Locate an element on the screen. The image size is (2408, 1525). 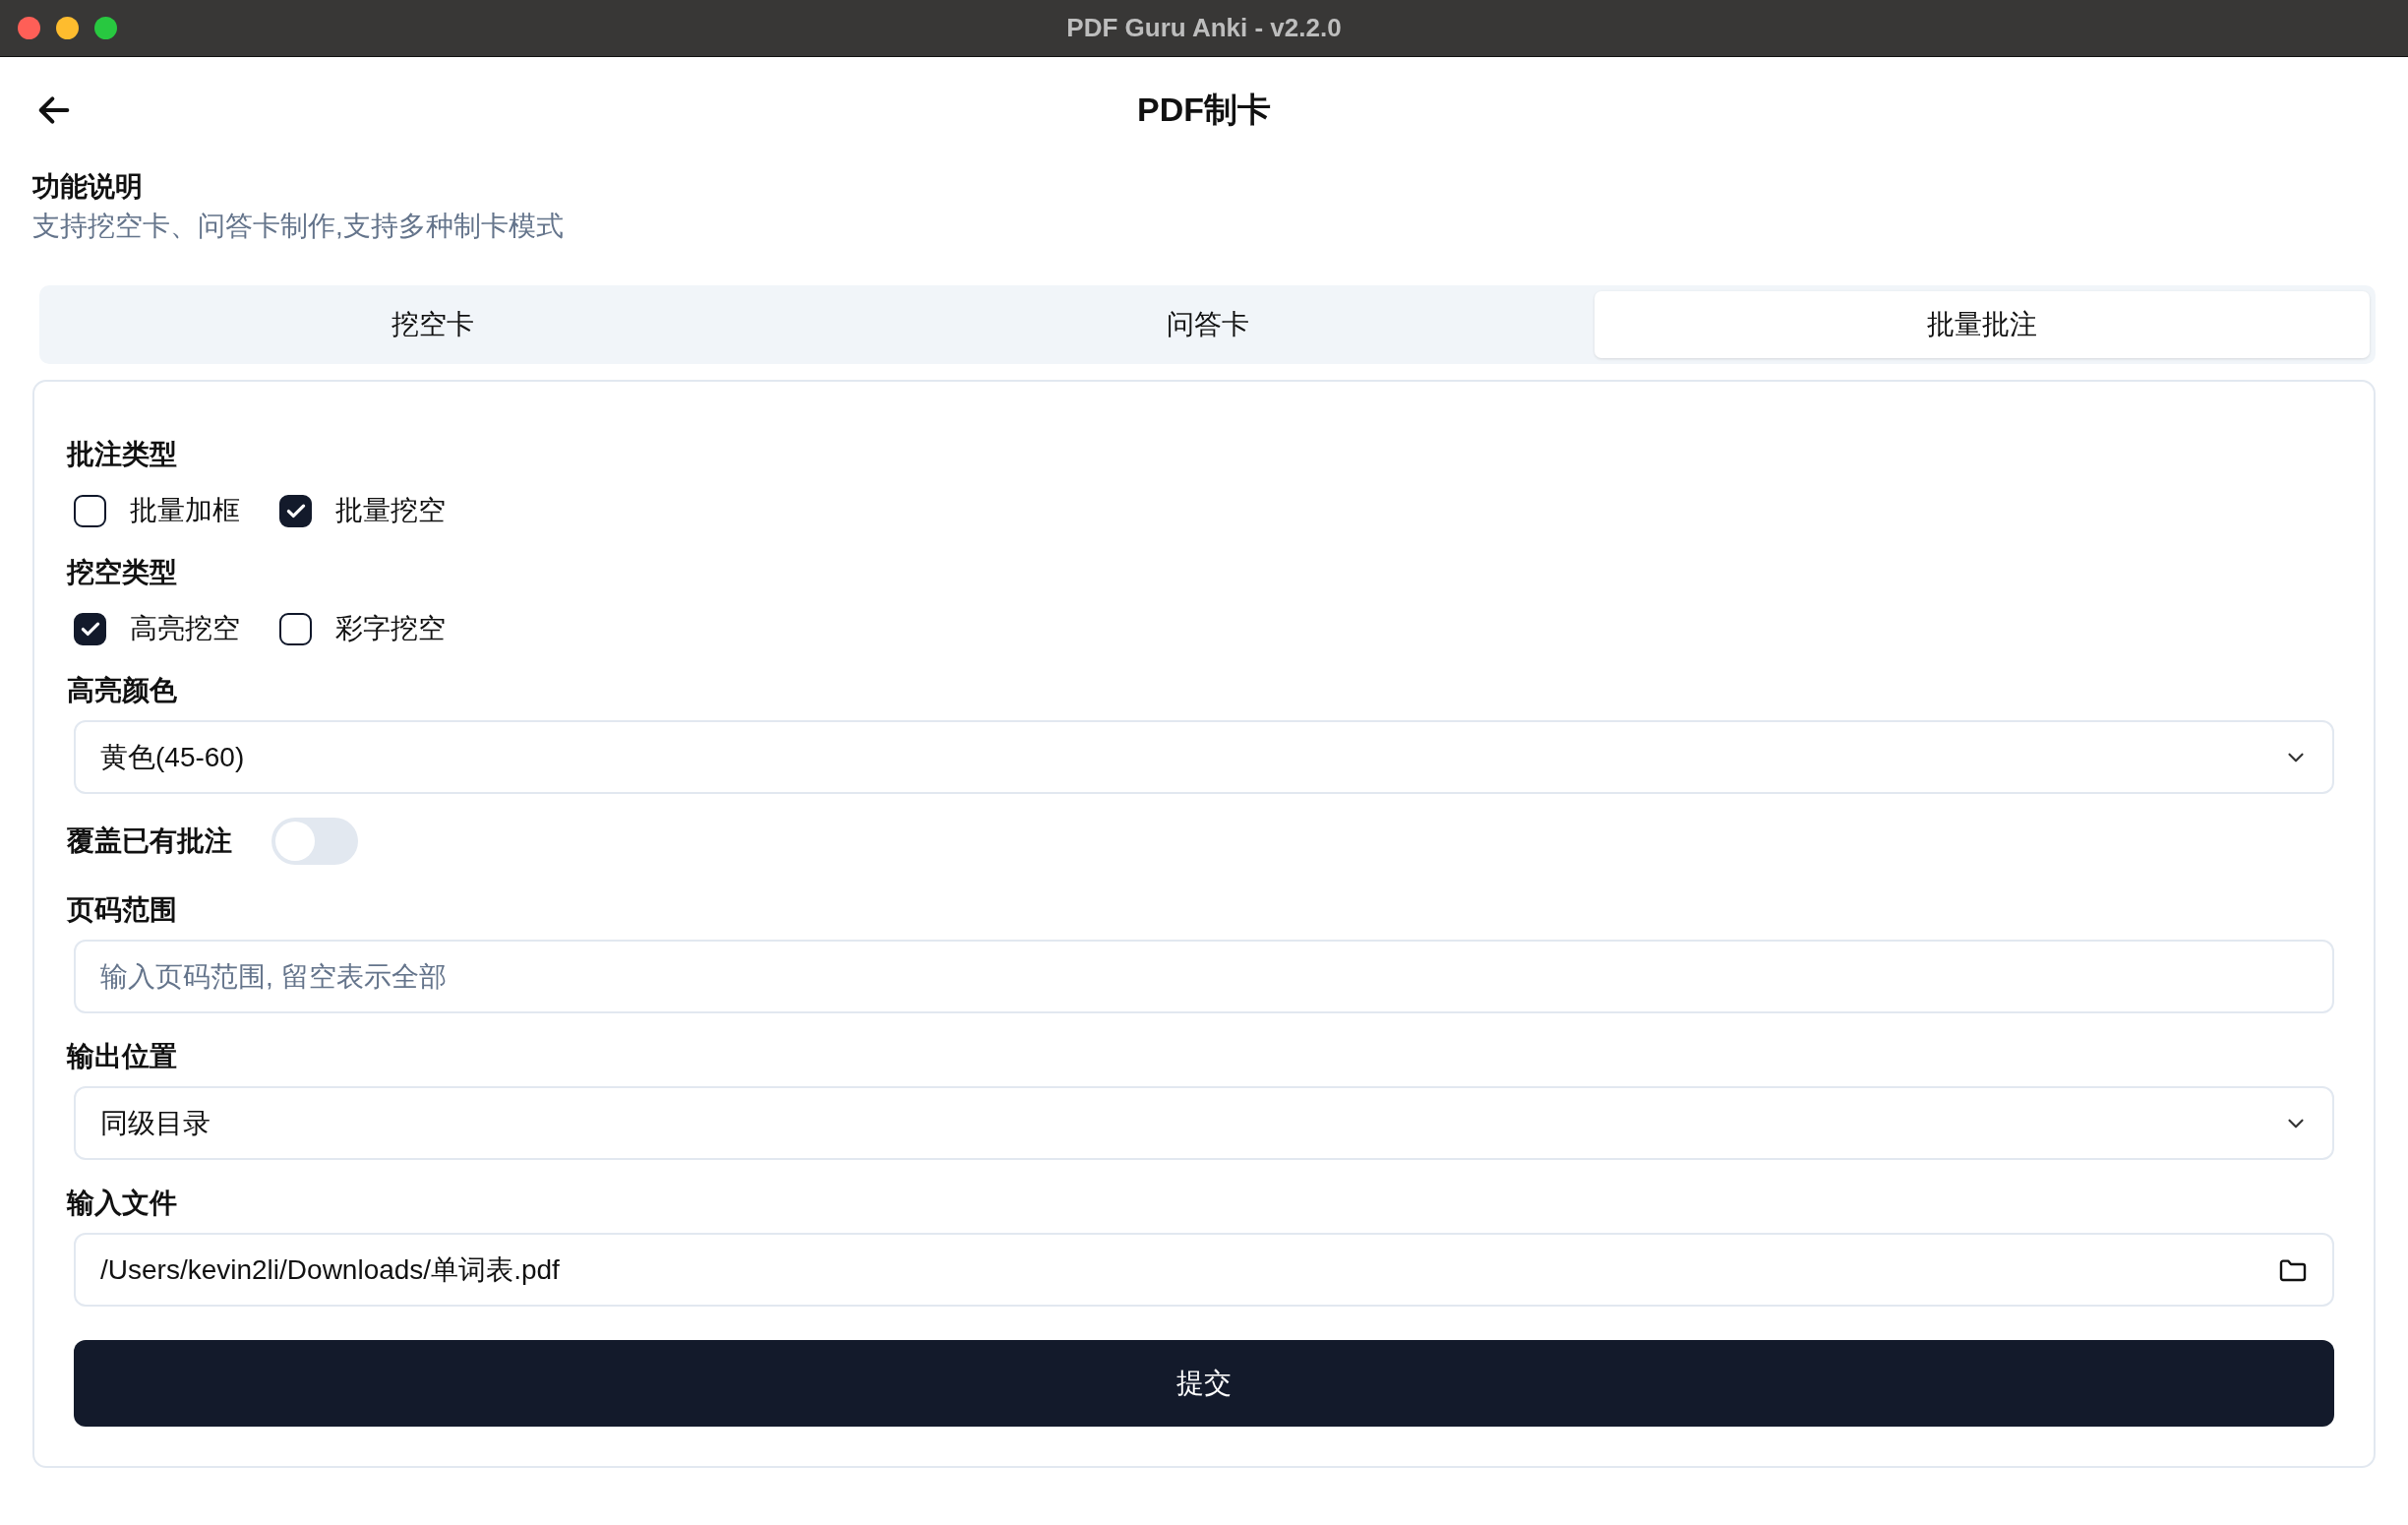
description-heading: 功能说明 is located at coordinates (88, 187).